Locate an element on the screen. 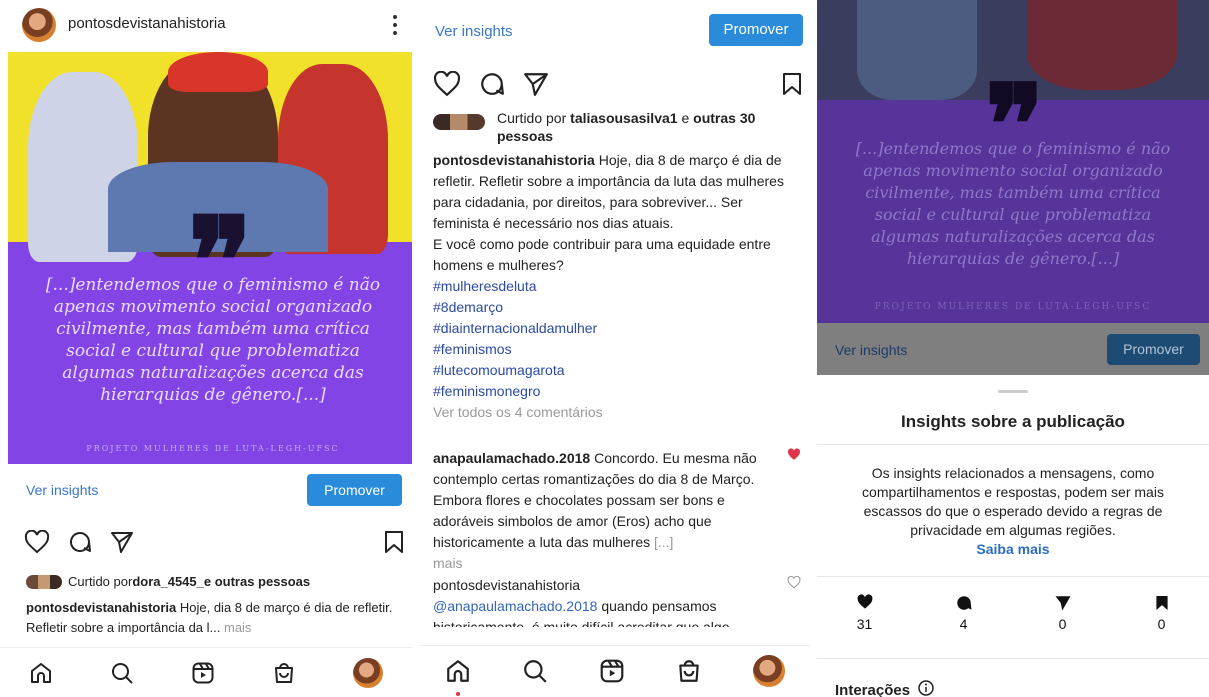  view-all-comments-link: Ver todos os 4 comentários is located at coordinates (613, 412).